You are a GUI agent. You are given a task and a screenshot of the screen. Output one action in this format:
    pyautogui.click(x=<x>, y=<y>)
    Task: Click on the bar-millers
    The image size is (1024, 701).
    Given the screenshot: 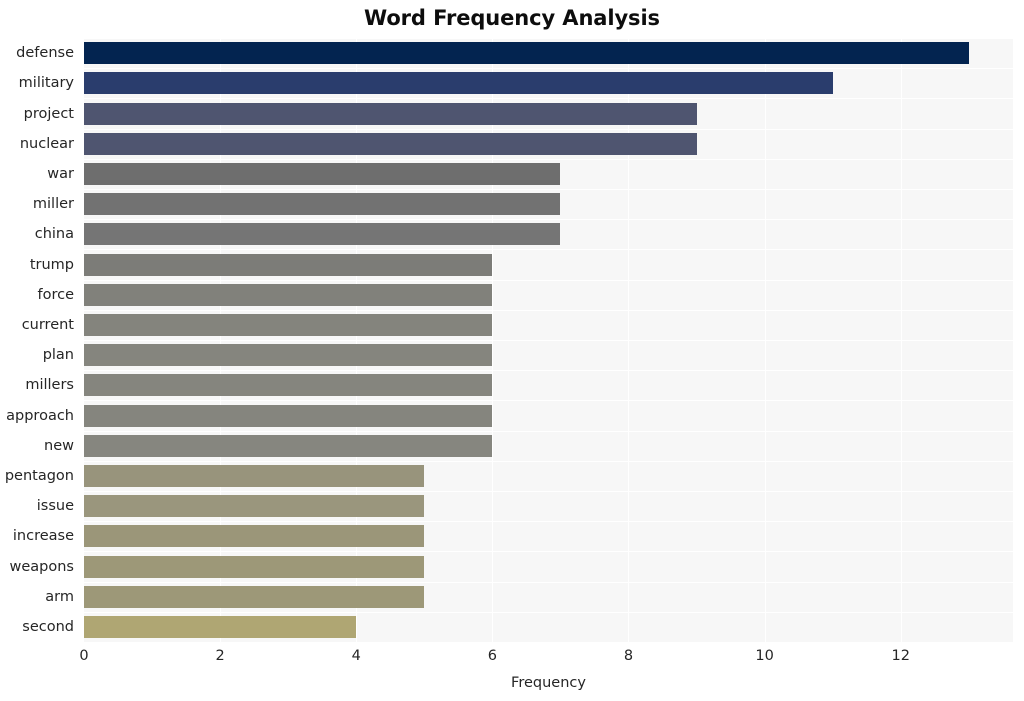 What is the action you would take?
    pyautogui.click(x=288, y=385)
    